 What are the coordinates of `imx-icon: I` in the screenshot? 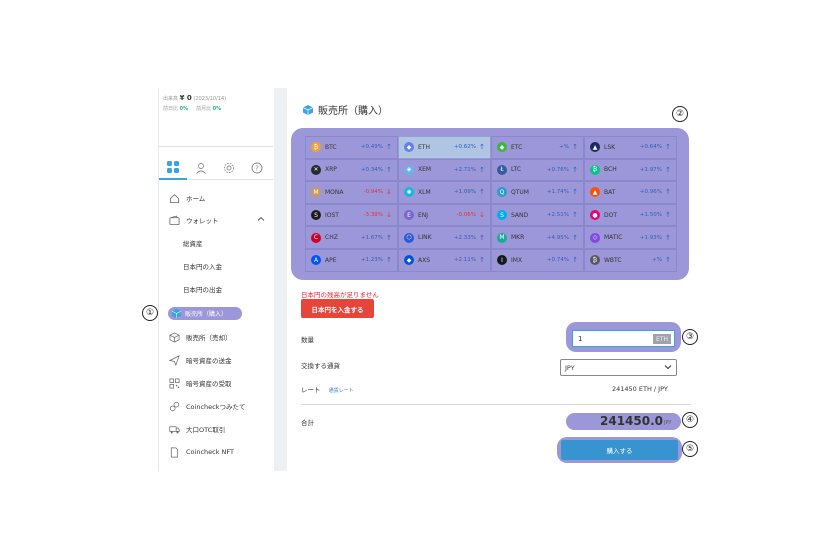 It's located at (502, 260).